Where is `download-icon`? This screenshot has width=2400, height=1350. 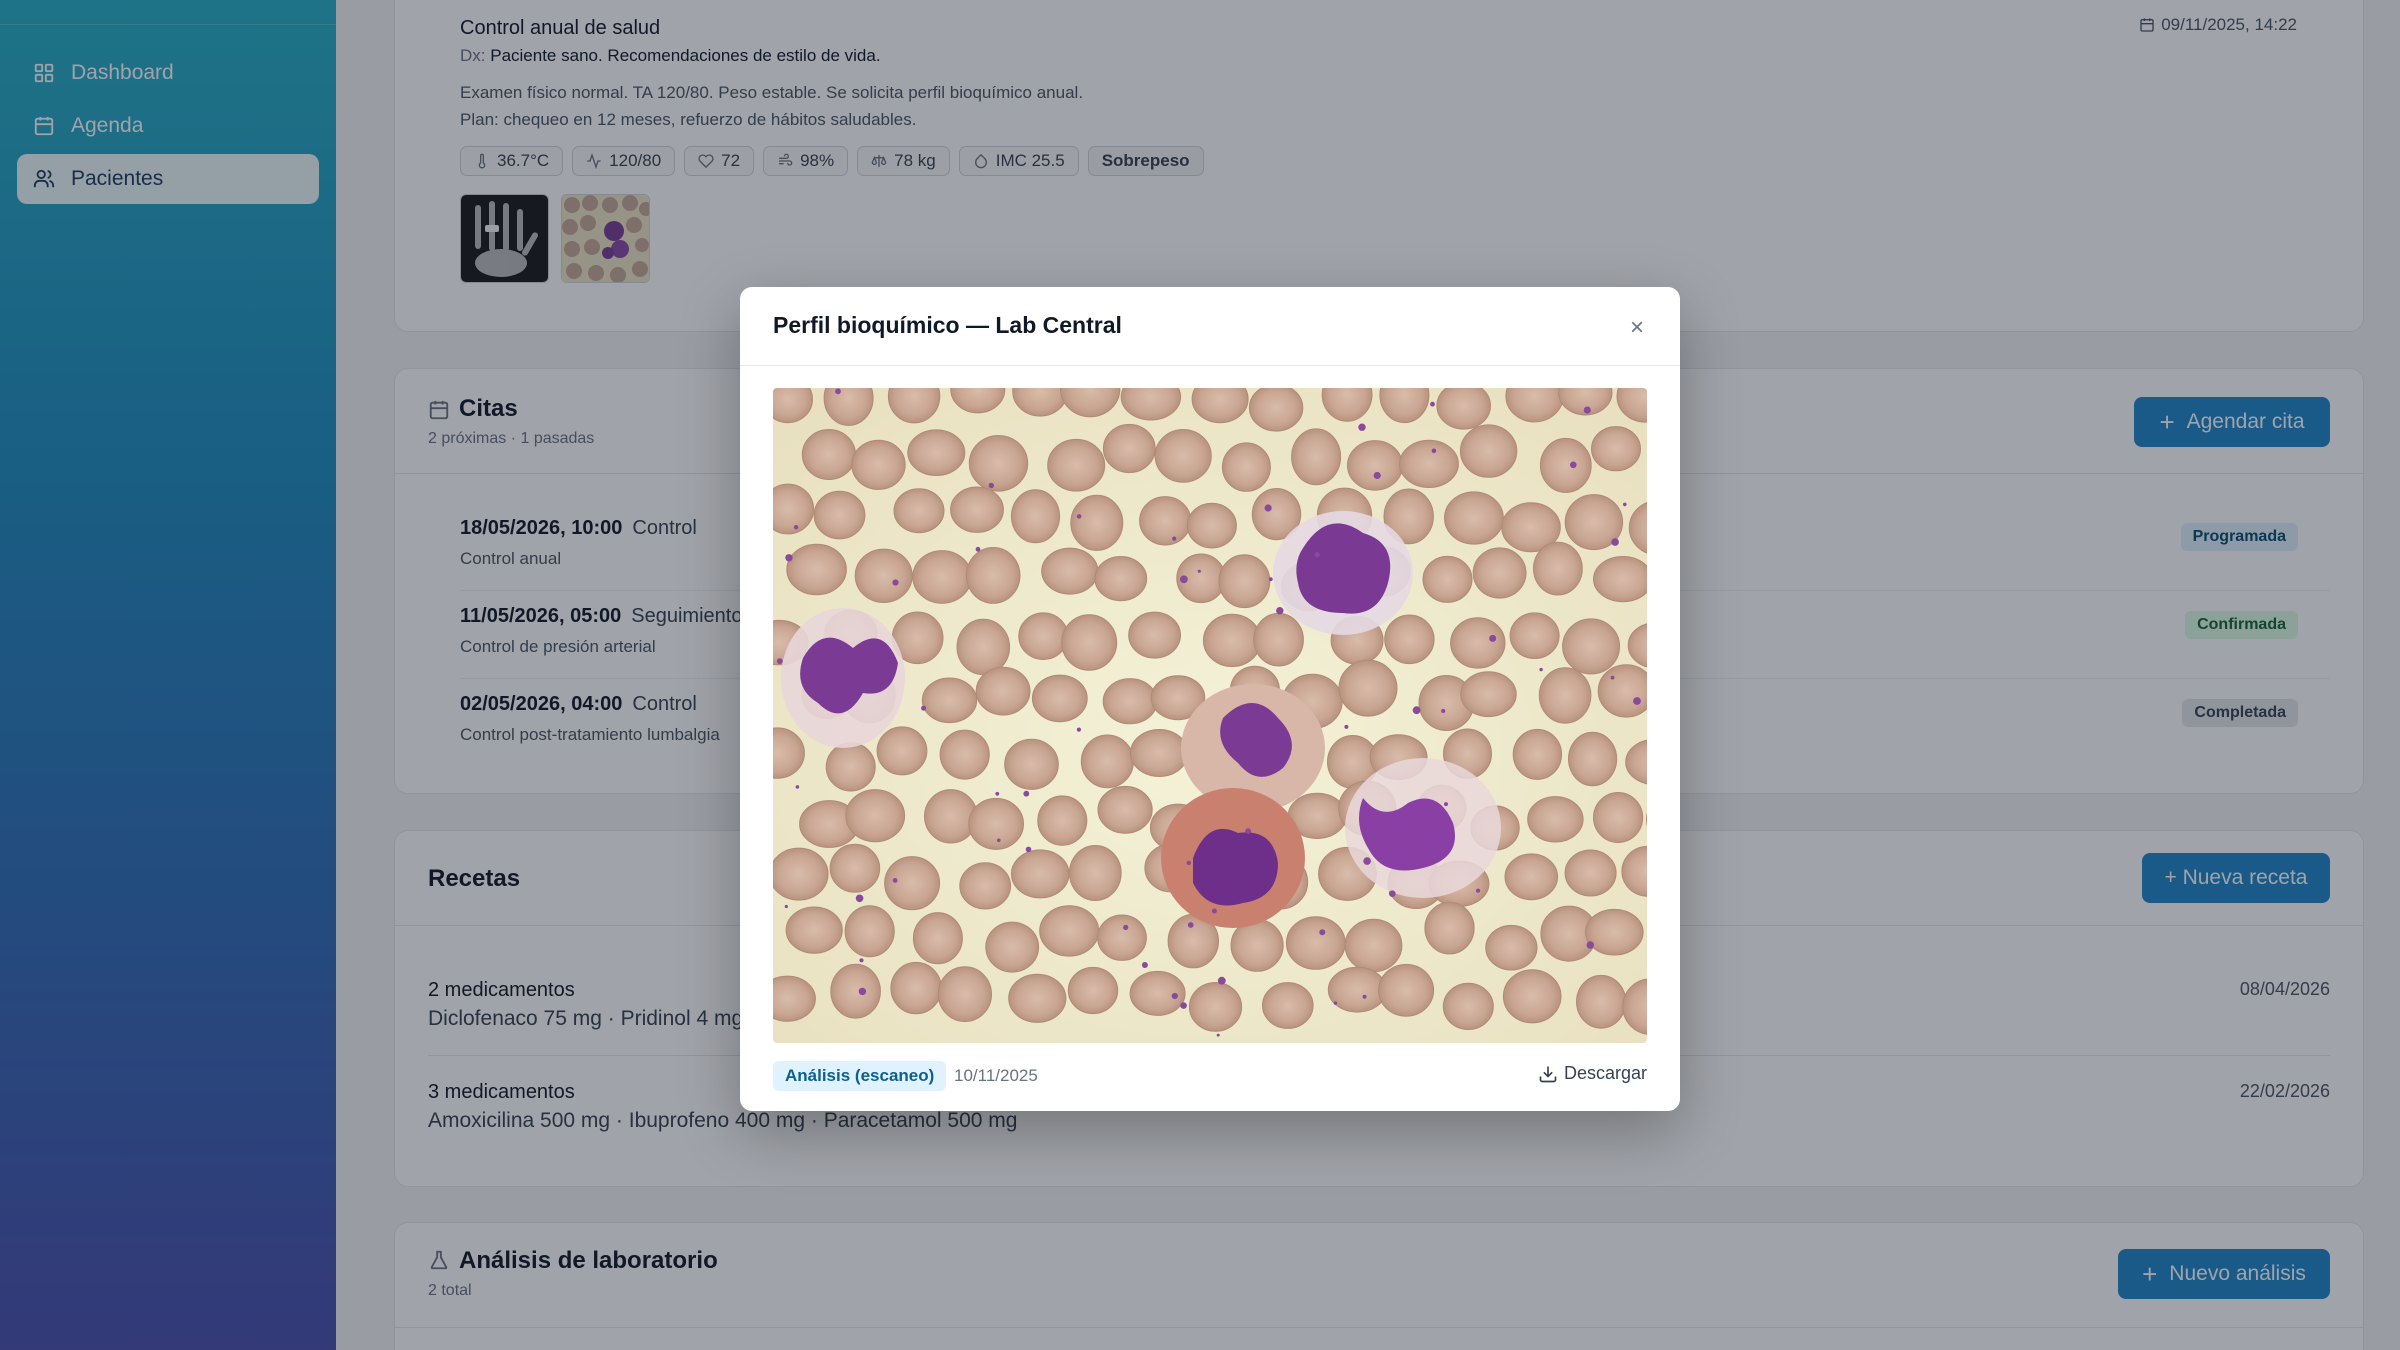
download-icon is located at coordinates (1548, 1074).